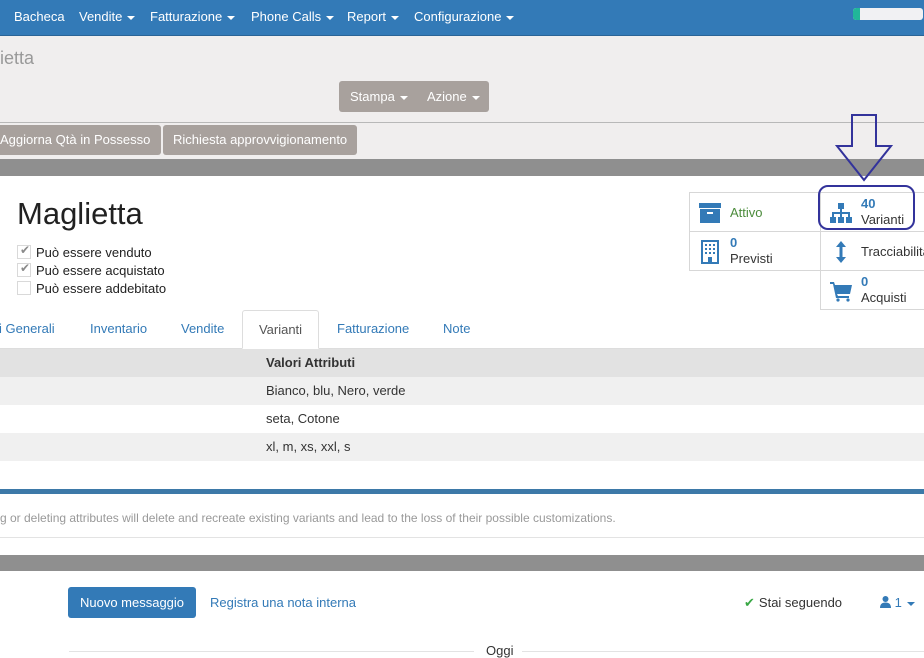  What do you see at coordinates (311, 362) in the screenshot?
I see `column-header-attribute-values: Valori Attributi` at bounding box center [311, 362].